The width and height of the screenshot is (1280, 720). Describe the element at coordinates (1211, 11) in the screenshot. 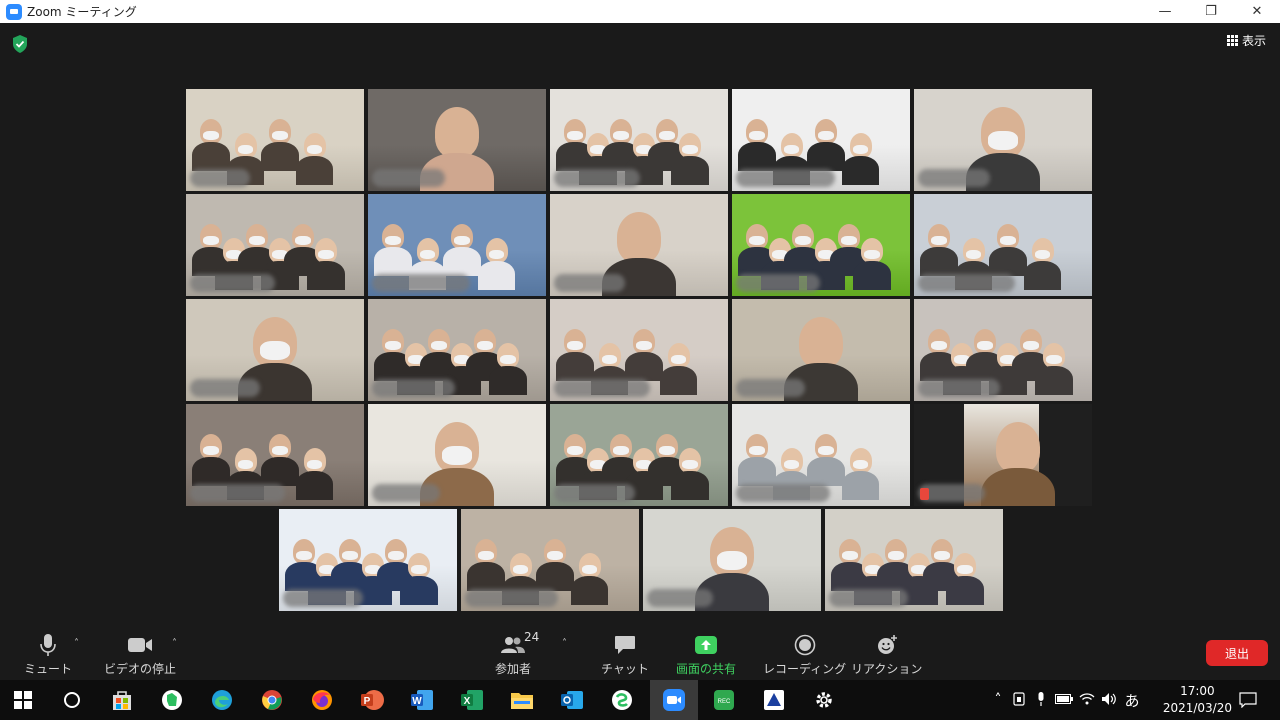

I see `restore-icon: ❐` at that location.